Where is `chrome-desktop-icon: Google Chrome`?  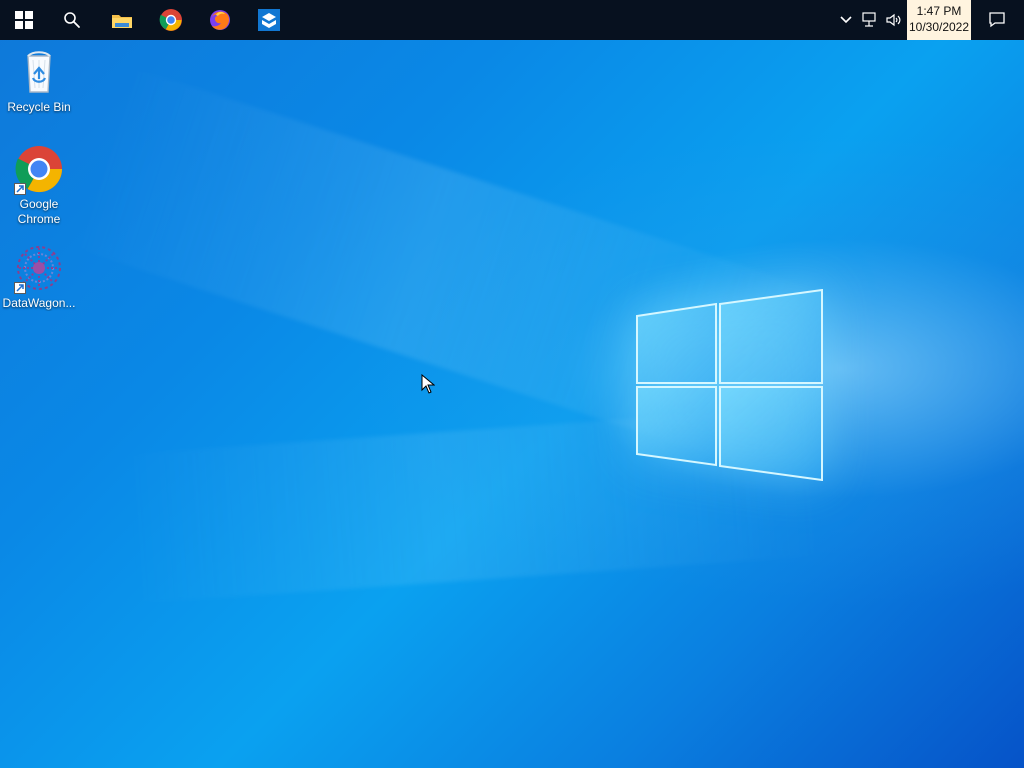
chrome-desktop-icon: Google Chrome is located at coordinates (39, 186).